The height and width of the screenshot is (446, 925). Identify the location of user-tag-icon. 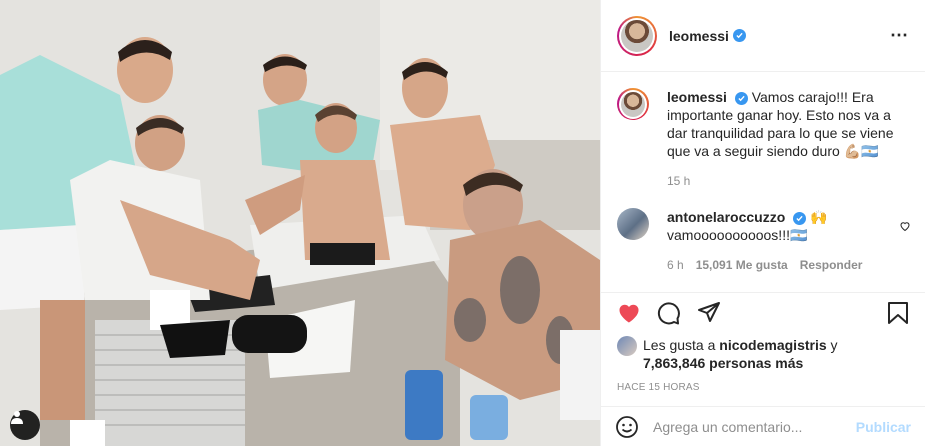
(17, 417).